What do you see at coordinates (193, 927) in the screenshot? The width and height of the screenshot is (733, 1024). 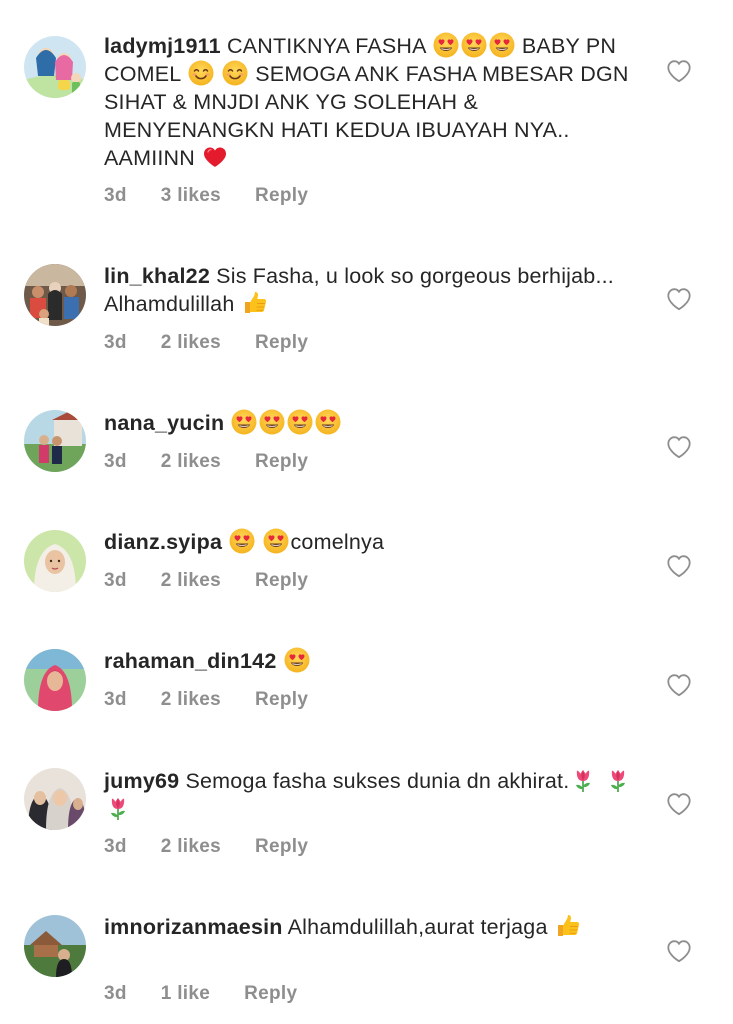 I see `comment-username: imnorizanmaesin` at bounding box center [193, 927].